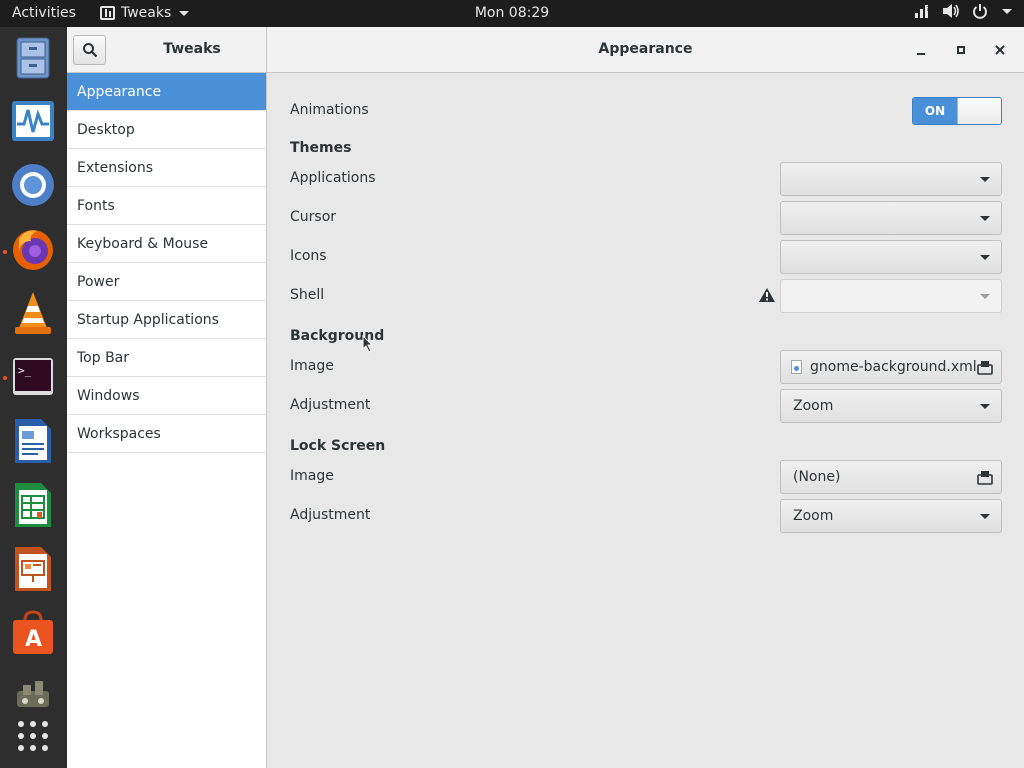 Image resolution: width=1024 pixels, height=768 pixels. I want to click on sidebar-item-top-bar: Top Bar, so click(166, 358).